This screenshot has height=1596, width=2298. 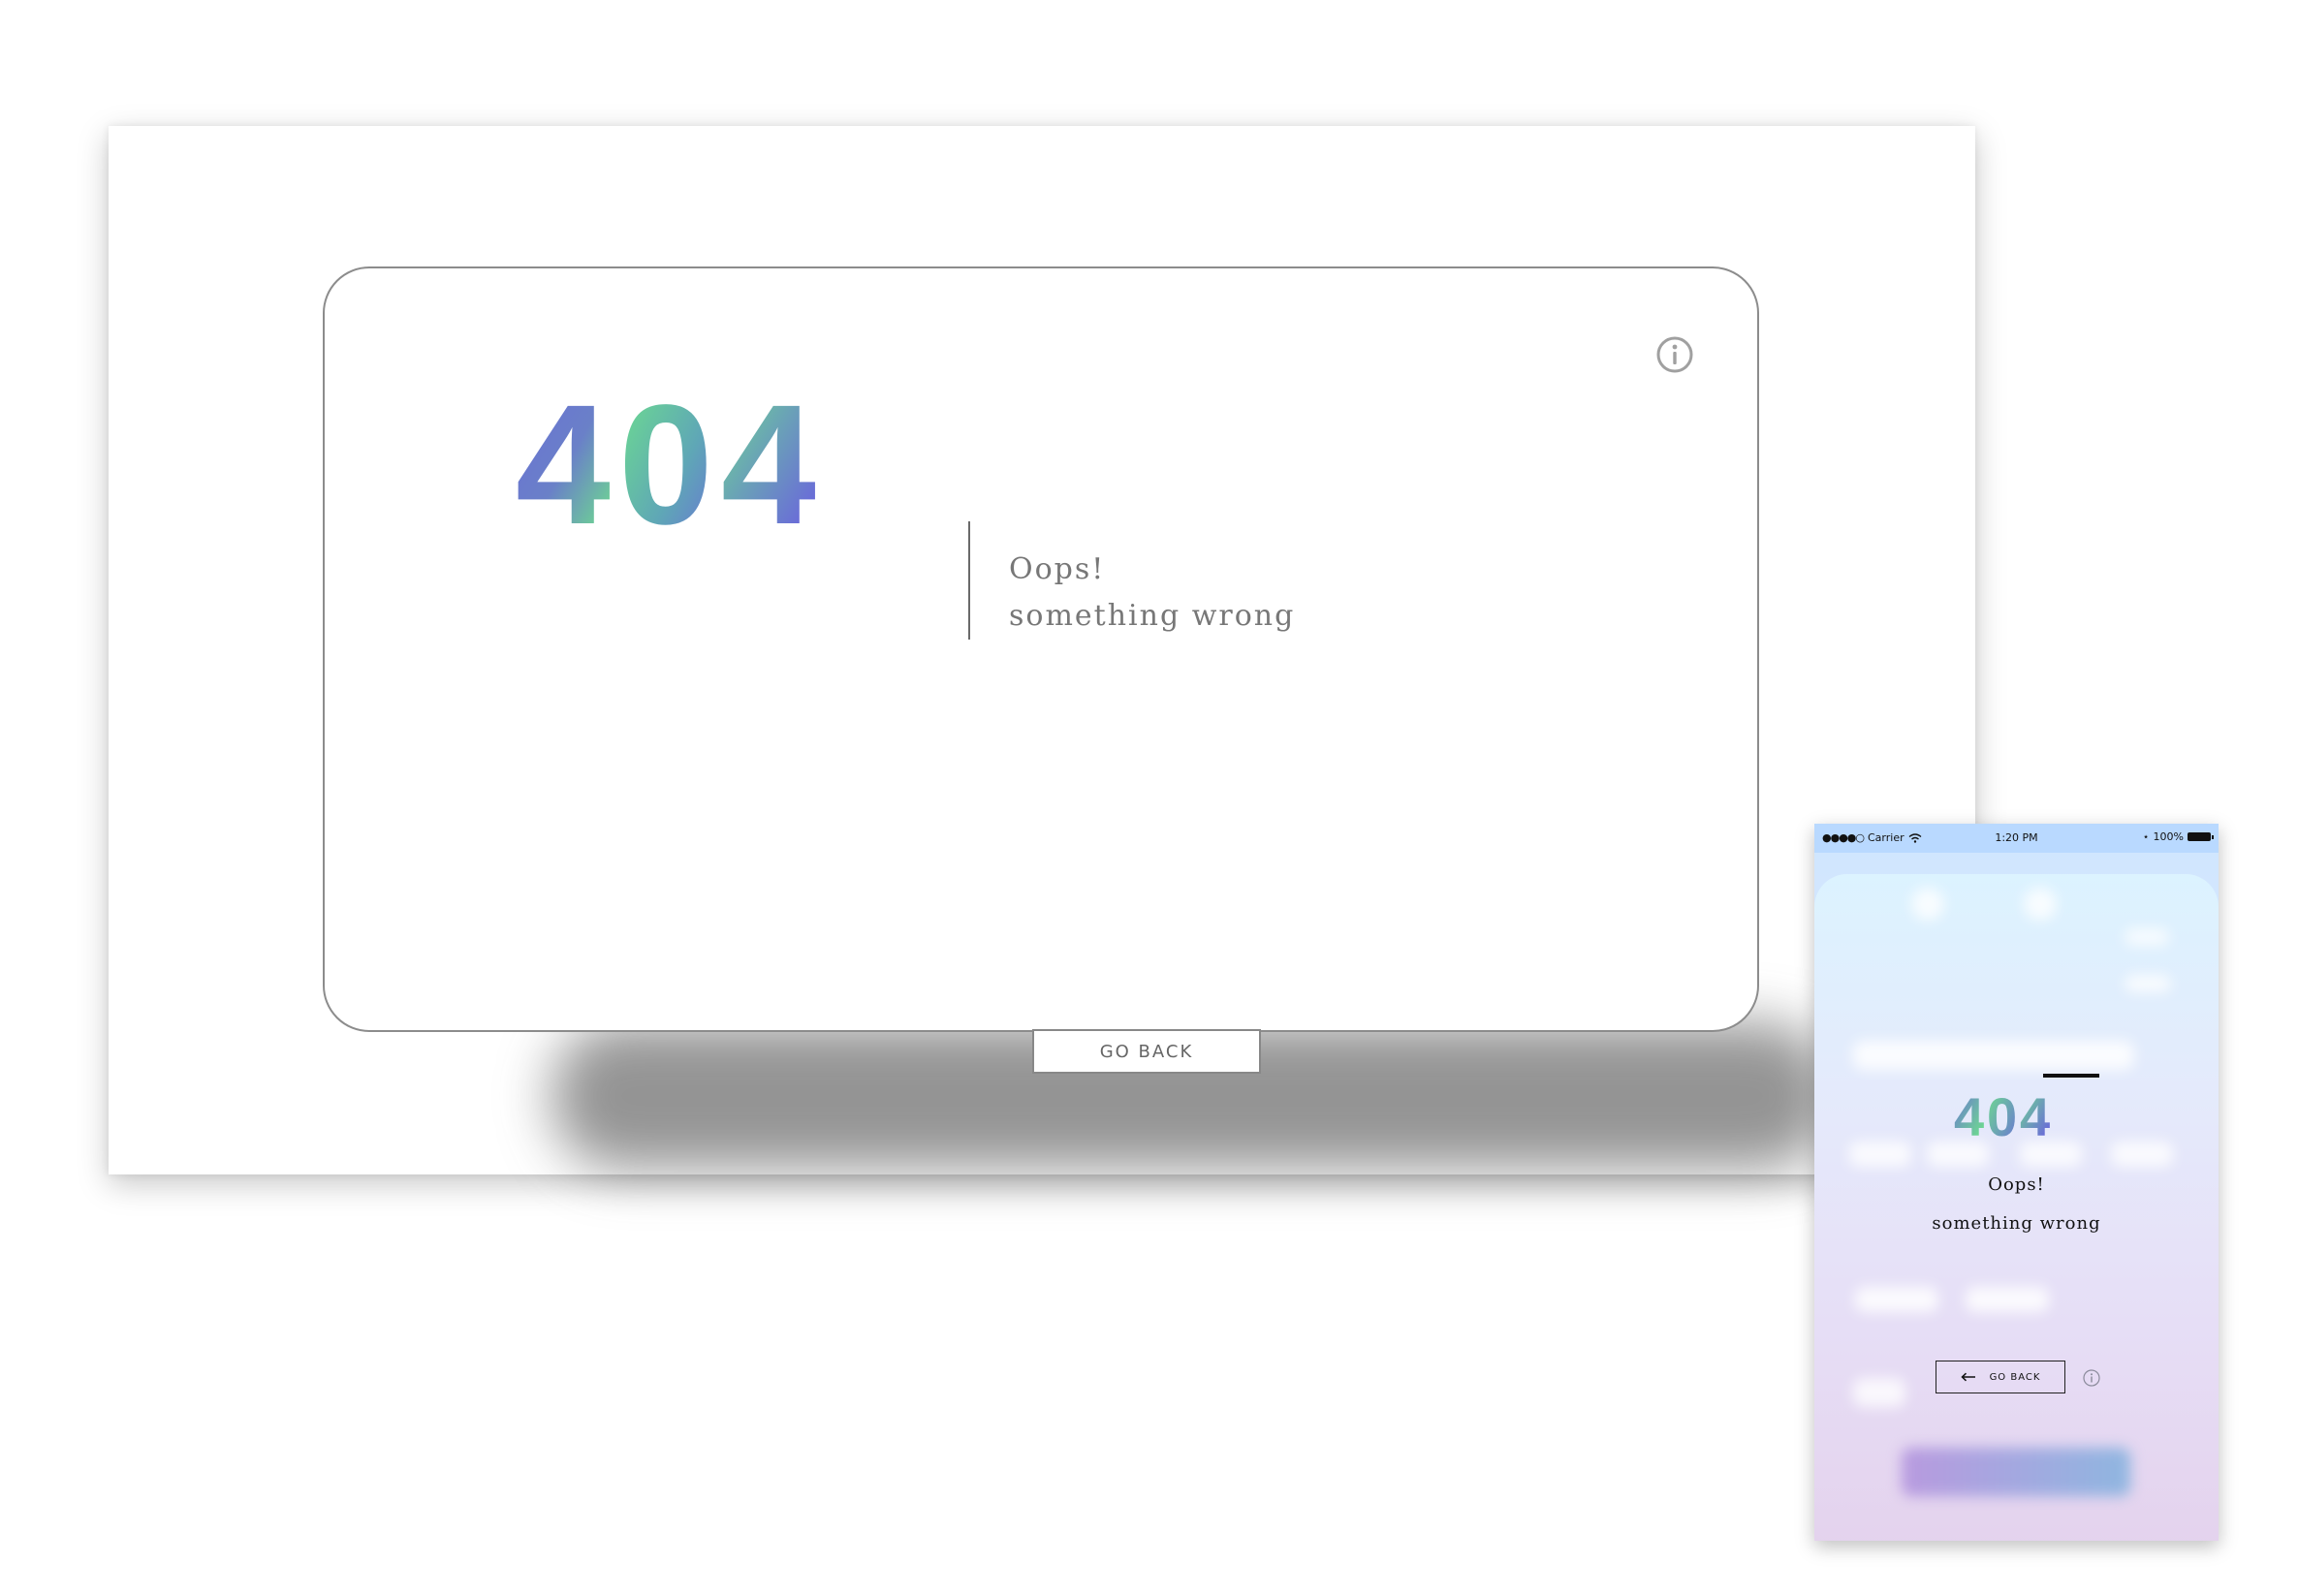 I want to click on mobile-go-back-button: GO BACK, so click(x=2001, y=1377).